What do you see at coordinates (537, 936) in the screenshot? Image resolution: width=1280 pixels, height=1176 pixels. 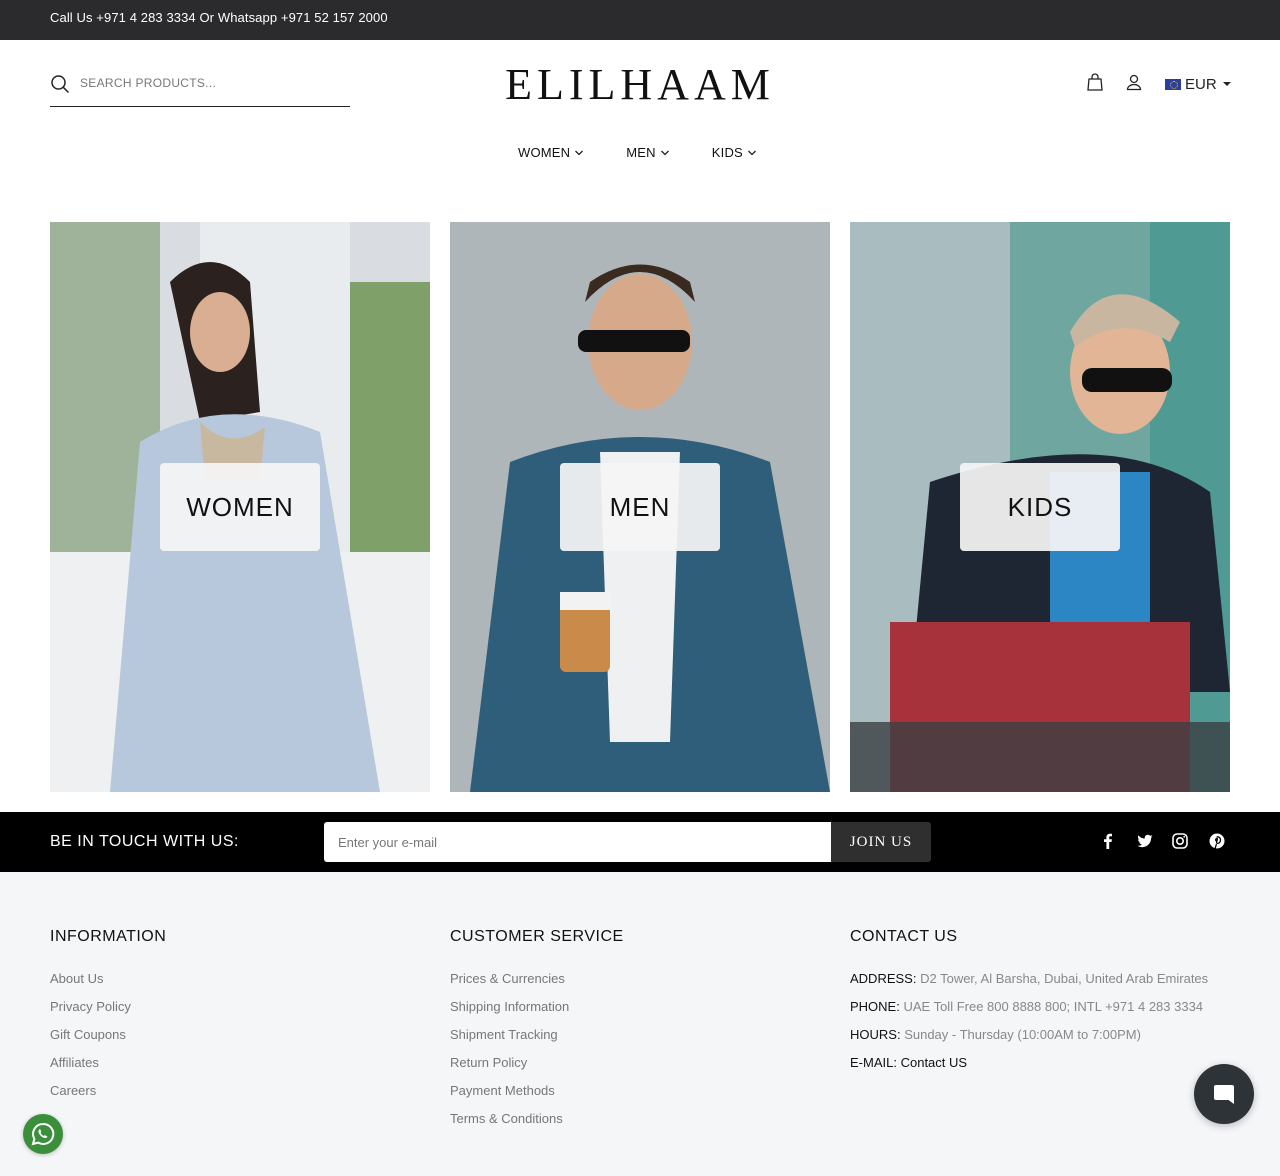 I see `footer-section-title: CUSTOMER SERVICE` at bounding box center [537, 936].